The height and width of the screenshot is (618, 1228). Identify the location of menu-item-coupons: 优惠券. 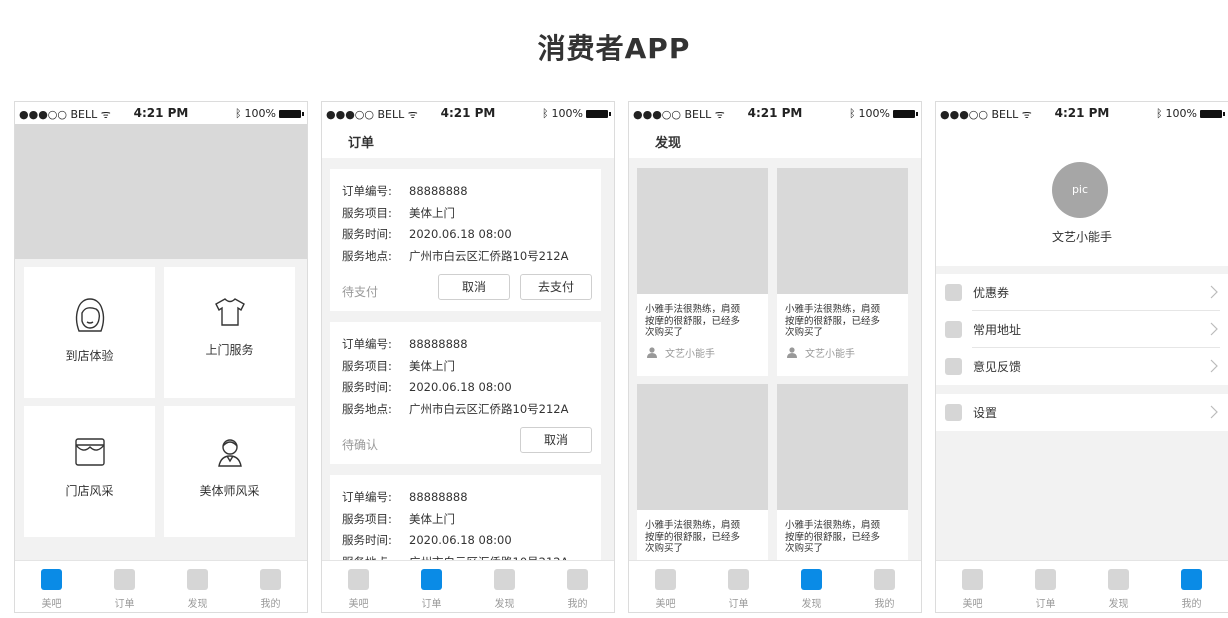
(1082, 292).